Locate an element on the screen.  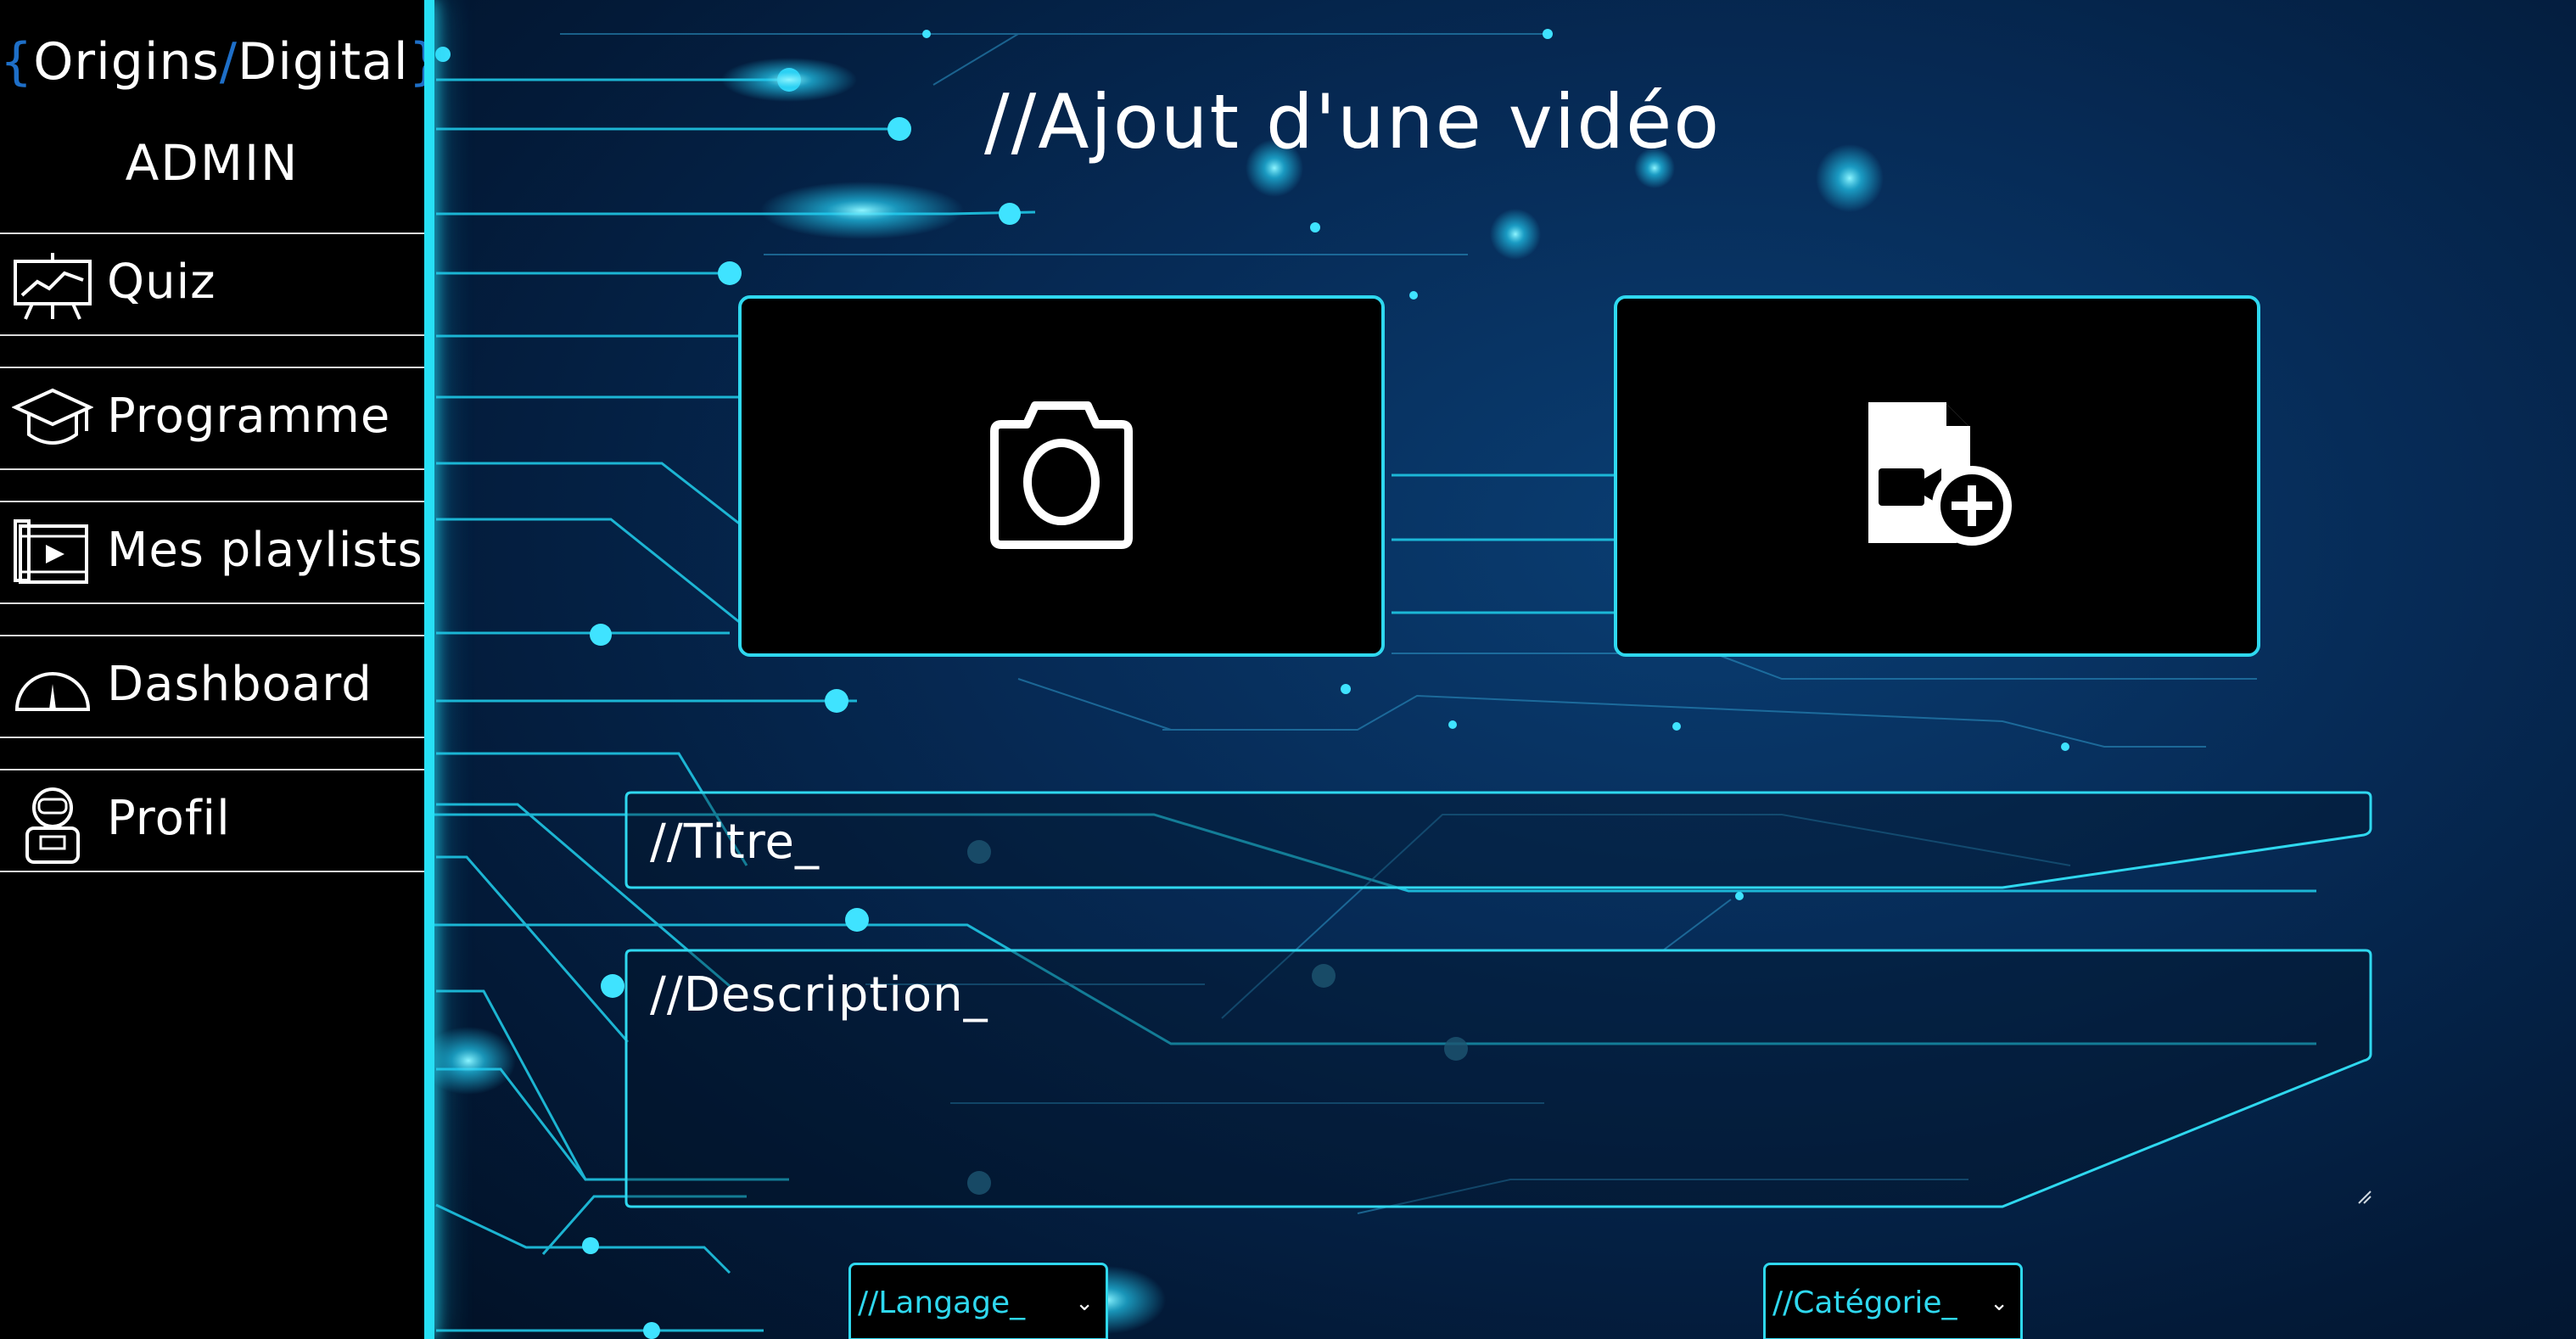
sidebar-item-label: Profil is located at coordinates (169, 818).